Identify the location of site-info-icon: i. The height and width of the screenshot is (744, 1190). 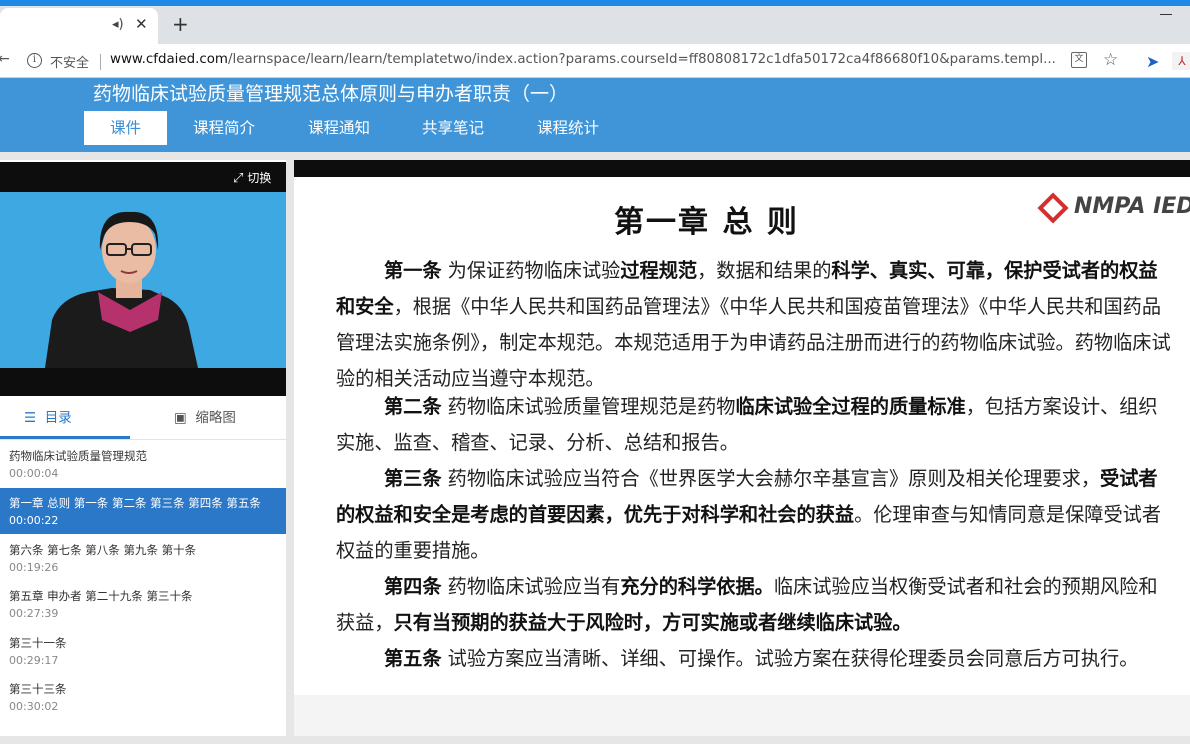
(34, 60).